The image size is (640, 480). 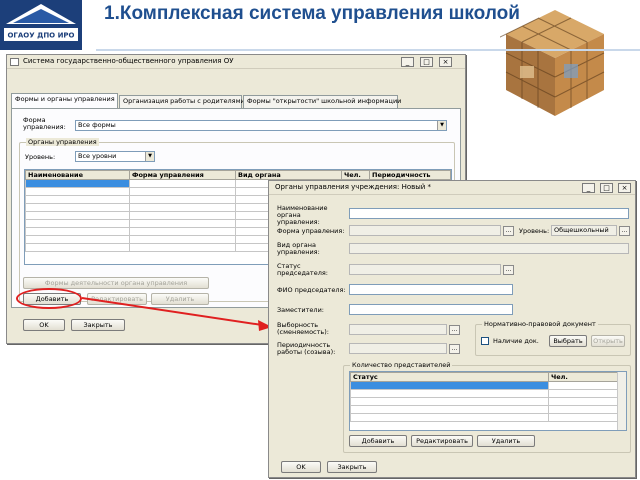 I want to click on close-button: ×, so click(x=445, y=62).